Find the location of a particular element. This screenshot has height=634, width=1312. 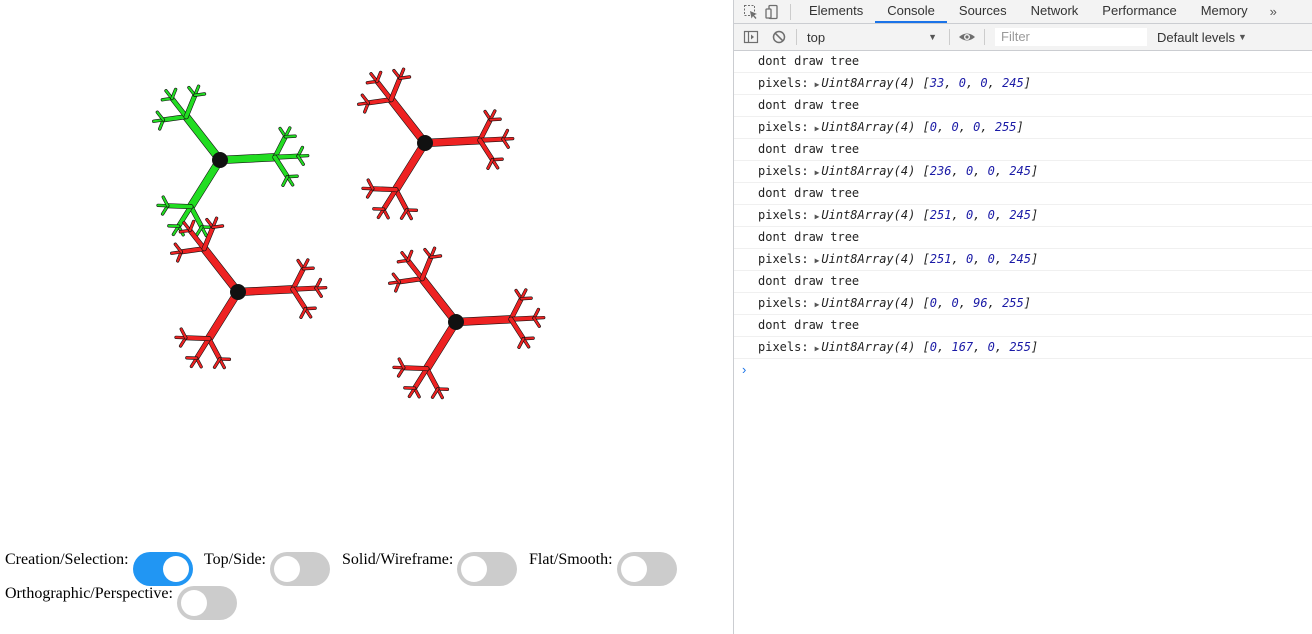

flat-smooth-toggle is located at coordinates (646, 569).